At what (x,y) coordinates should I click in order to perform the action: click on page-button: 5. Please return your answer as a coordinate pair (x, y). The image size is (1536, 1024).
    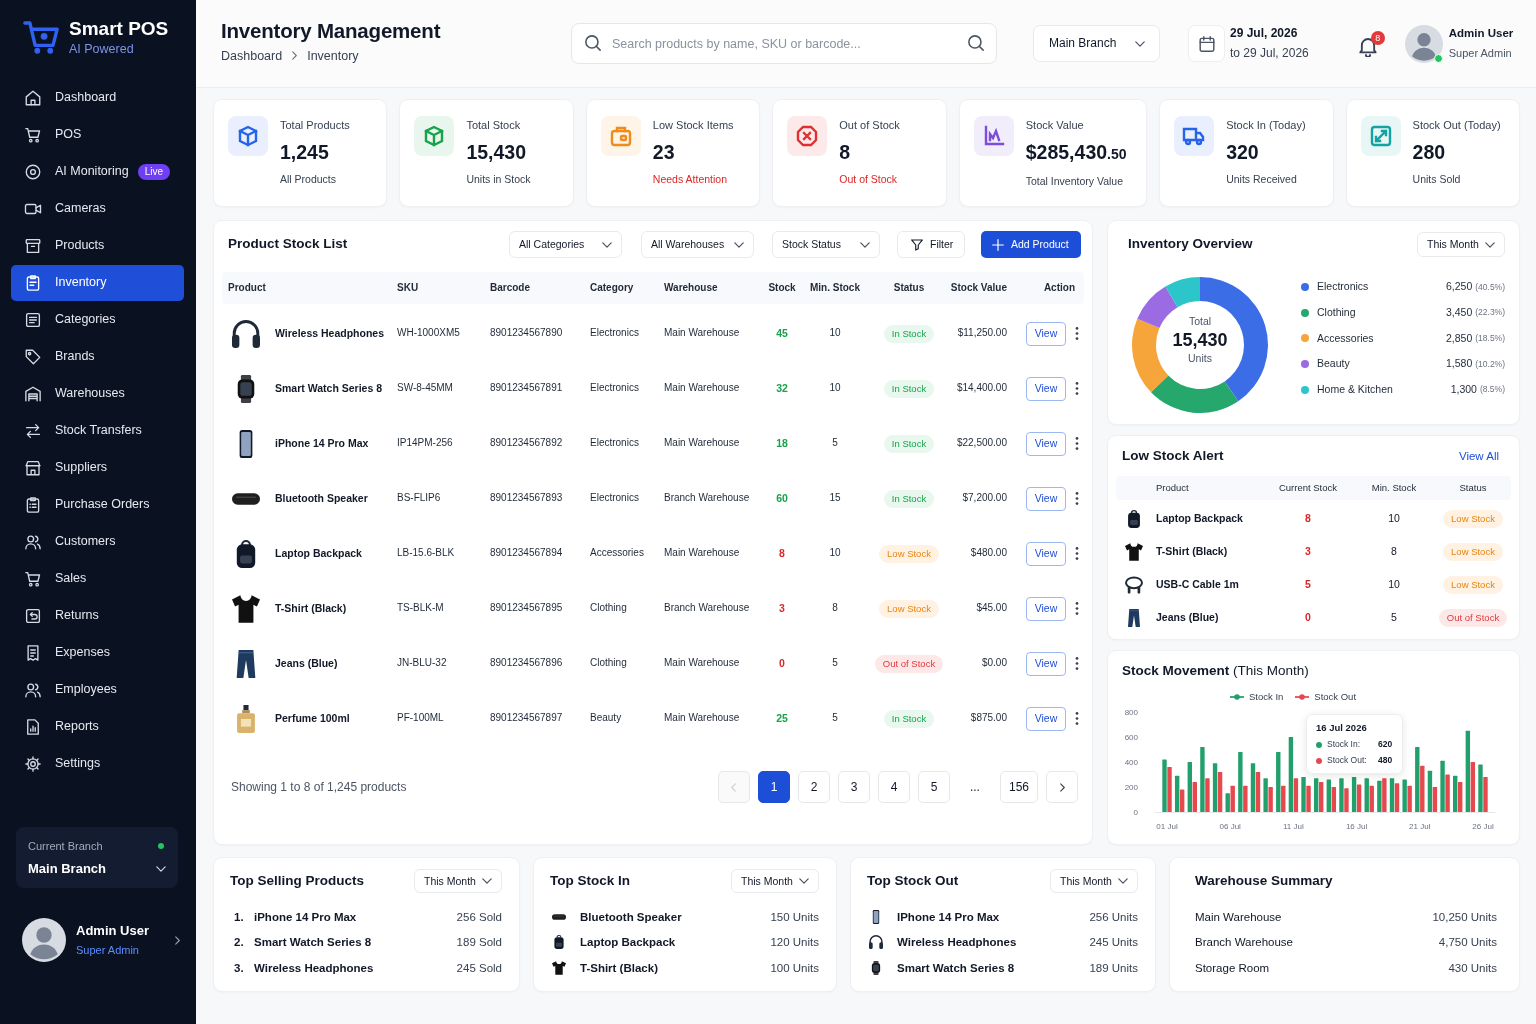
    Looking at the image, I should click on (933, 787).